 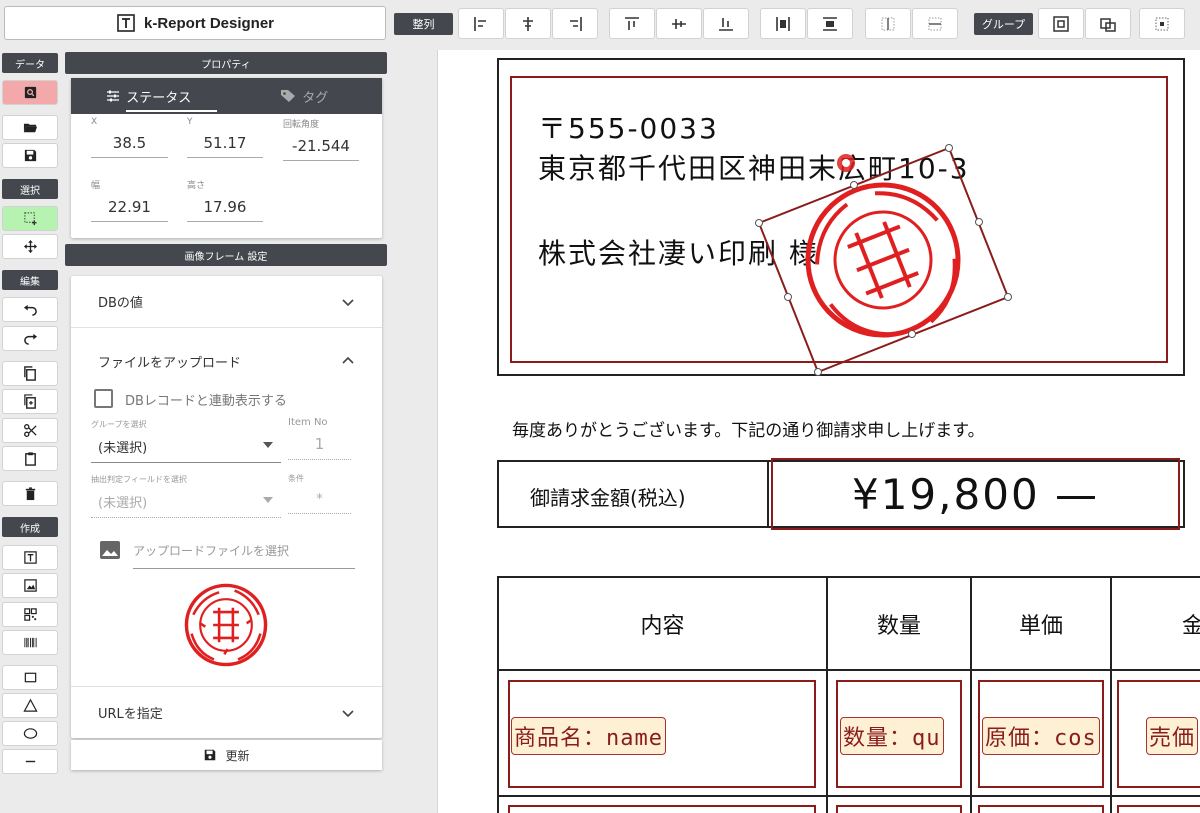 What do you see at coordinates (129, 208) in the screenshot?
I see `width-value: 22.91` at bounding box center [129, 208].